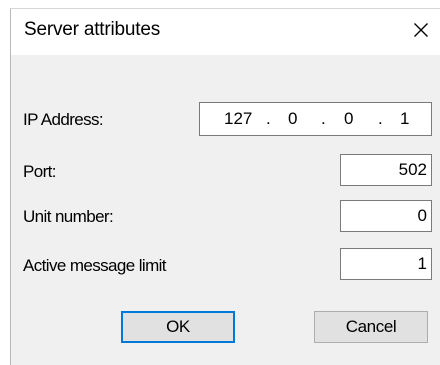 The image size is (440, 365). I want to click on dialog-title: Server attributes, so click(92, 29).